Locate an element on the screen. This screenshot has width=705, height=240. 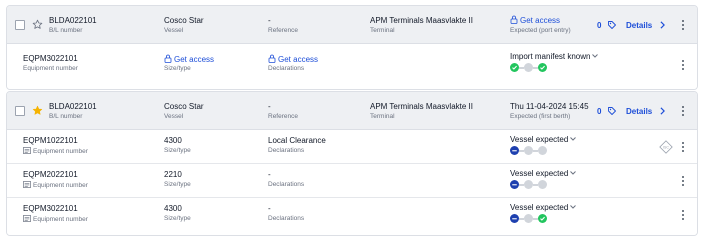
status-dropdown: Import manifest known is located at coordinates (554, 56).